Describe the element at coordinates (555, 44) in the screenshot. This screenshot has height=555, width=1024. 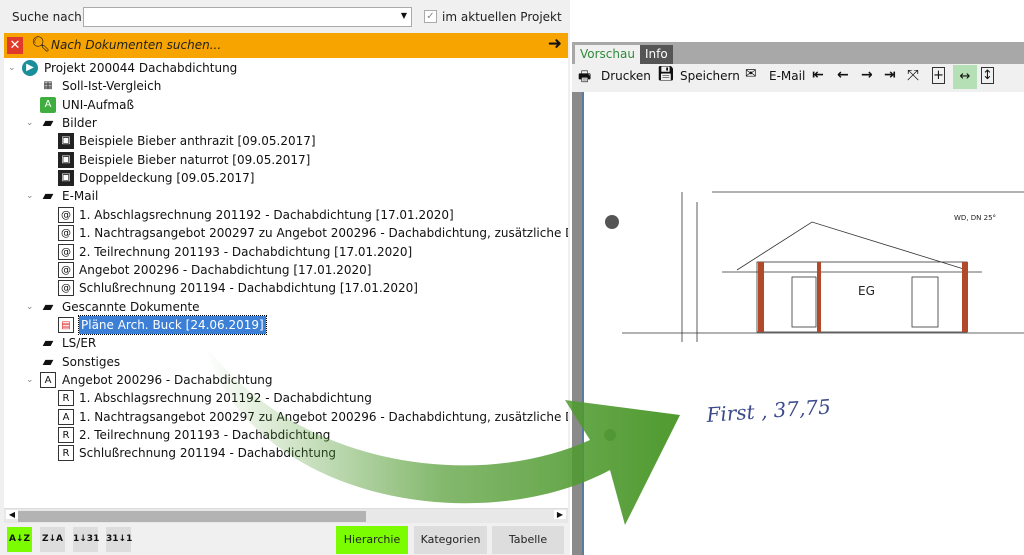
I see `search-go-arrow-icon: ➜` at that location.